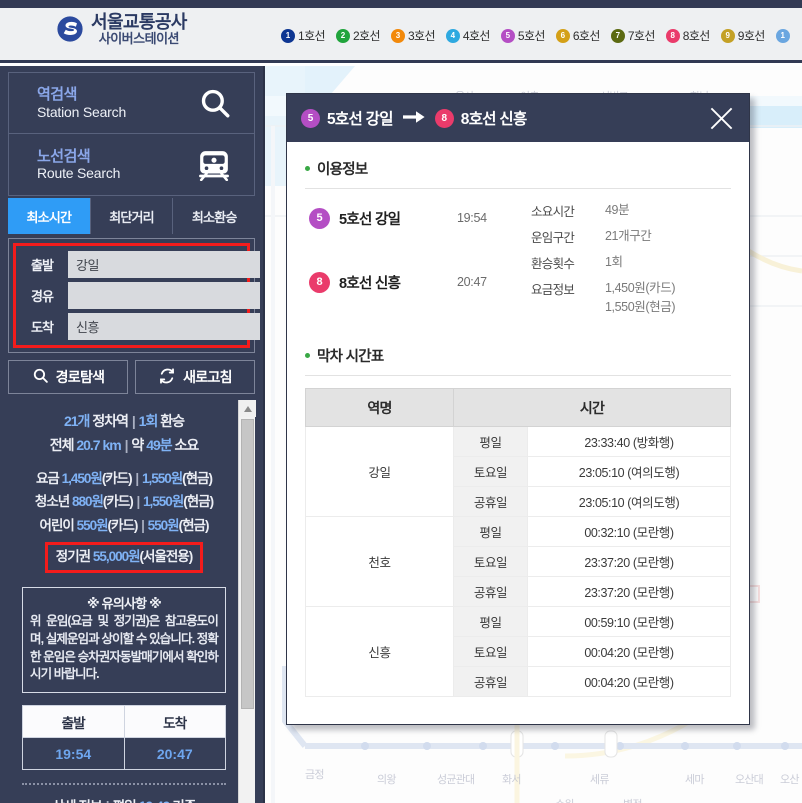  Describe the element at coordinates (57, 525) in the screenshot. I see `fare-label: 어린이` at that location.